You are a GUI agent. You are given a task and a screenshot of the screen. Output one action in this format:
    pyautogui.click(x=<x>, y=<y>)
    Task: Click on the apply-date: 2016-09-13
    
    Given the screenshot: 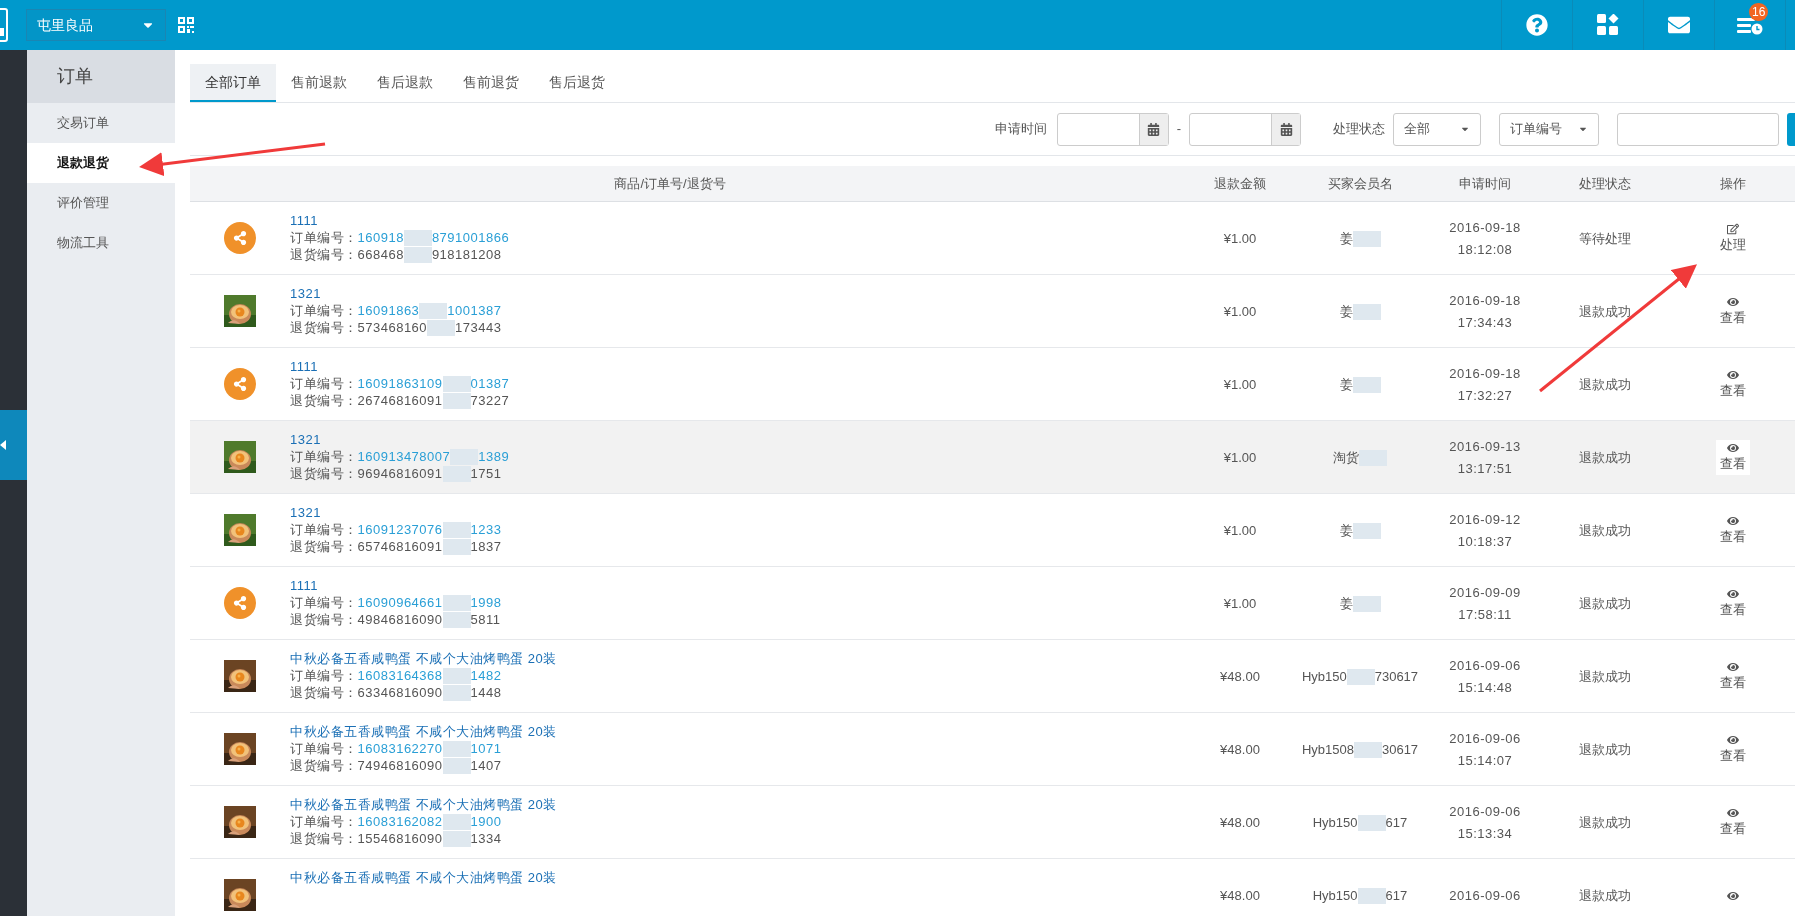 What is the action you would take?
    pyautogui.click(x=1485, y=446)
    